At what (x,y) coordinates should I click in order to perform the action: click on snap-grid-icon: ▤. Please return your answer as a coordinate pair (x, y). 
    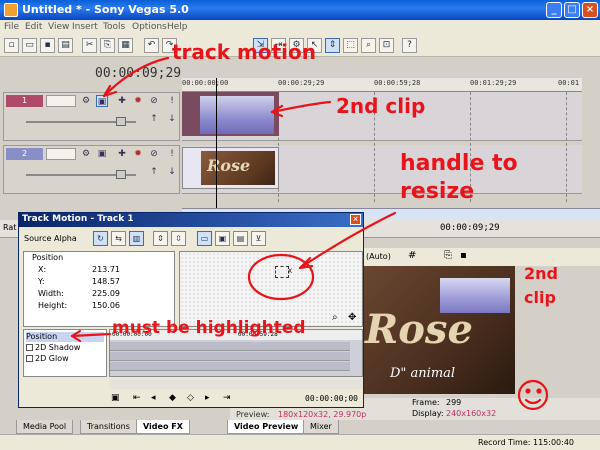
    Looking at the image, I should click on (240, 238).